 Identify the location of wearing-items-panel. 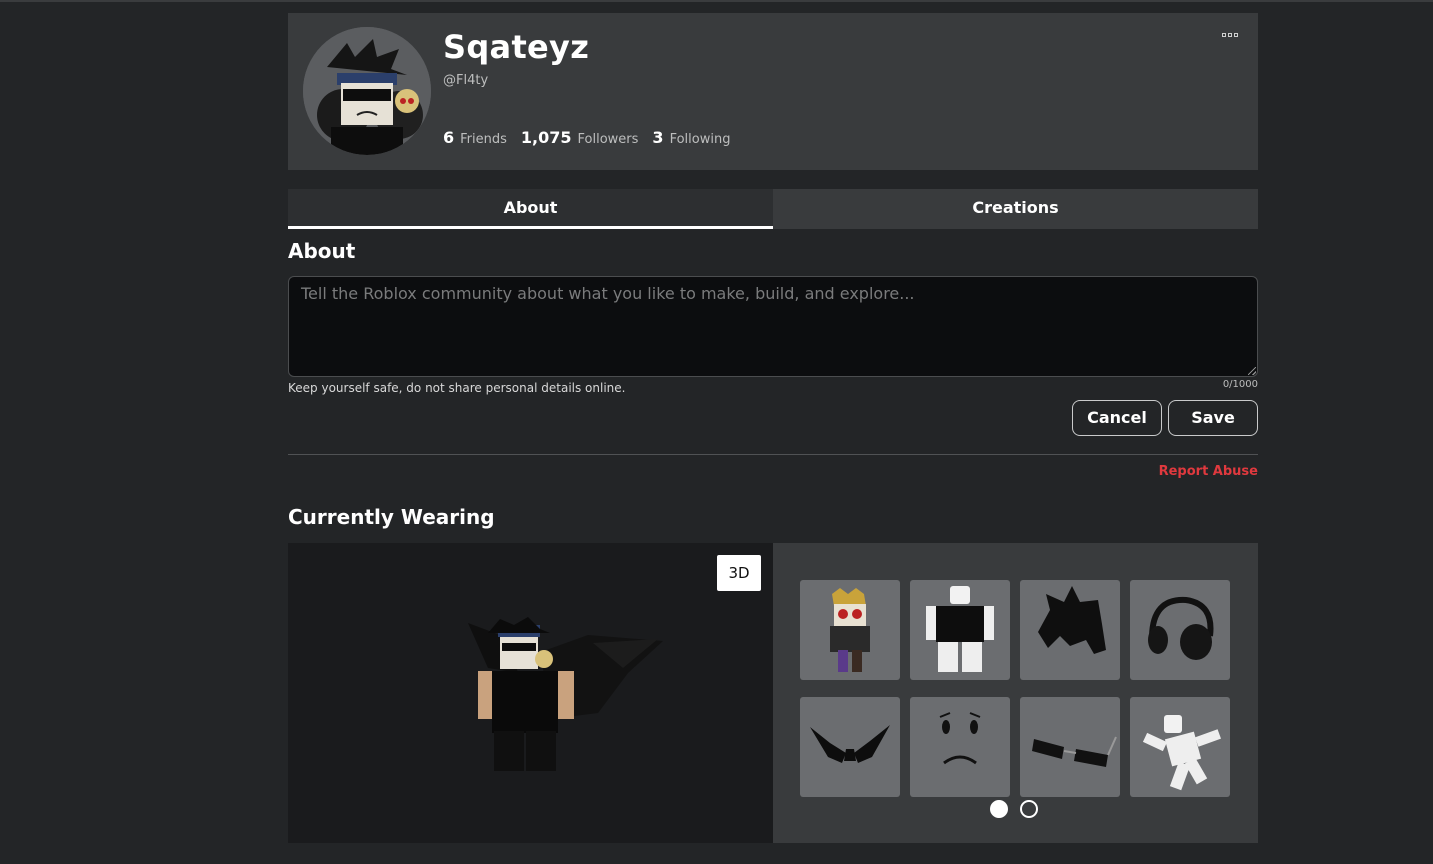
(1015, 693).